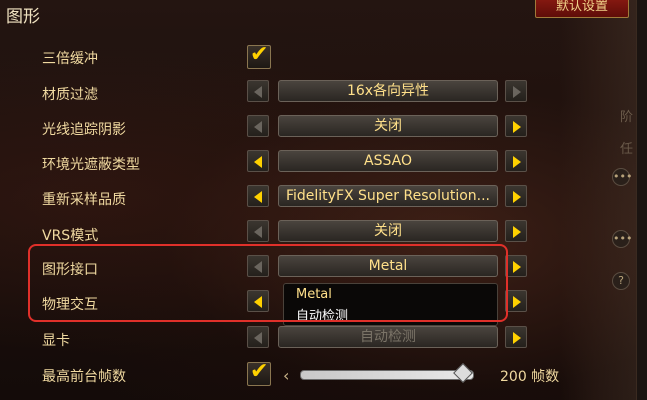 Image resolution: width=647 pixels, height=400 pixels. What do you see at coordinates (627, 117) in the screenshot?
I see `side-decor-text: 阶` at bounding box center [627, 117].